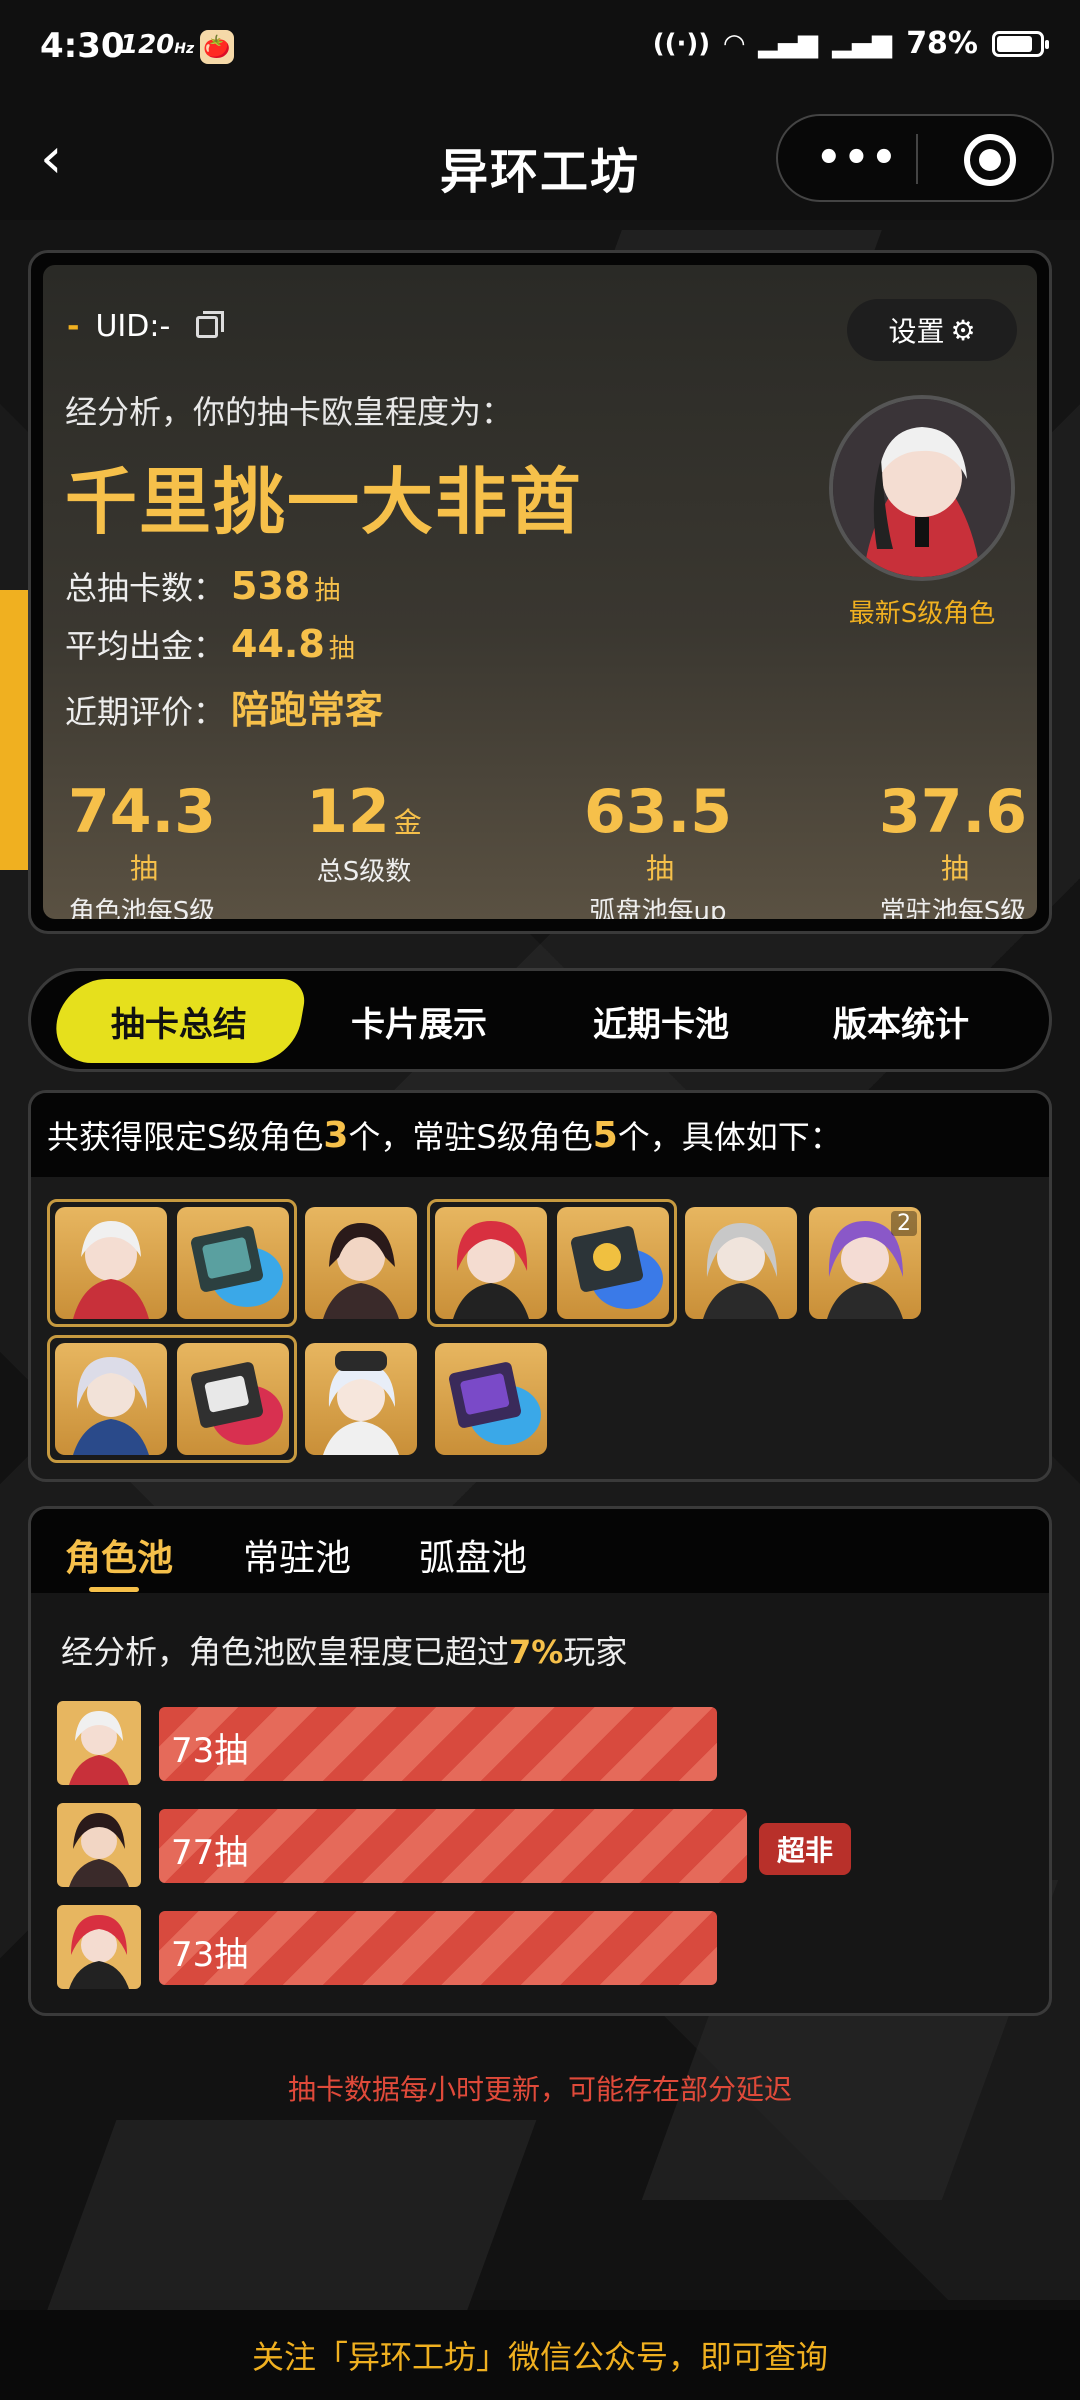 The width and height of the screenshot is (1080, 2400). What do you see at coordinates (865, 1263) in the screenshot?
I see `character-tile: 2` at bounding box center [865, 1263].